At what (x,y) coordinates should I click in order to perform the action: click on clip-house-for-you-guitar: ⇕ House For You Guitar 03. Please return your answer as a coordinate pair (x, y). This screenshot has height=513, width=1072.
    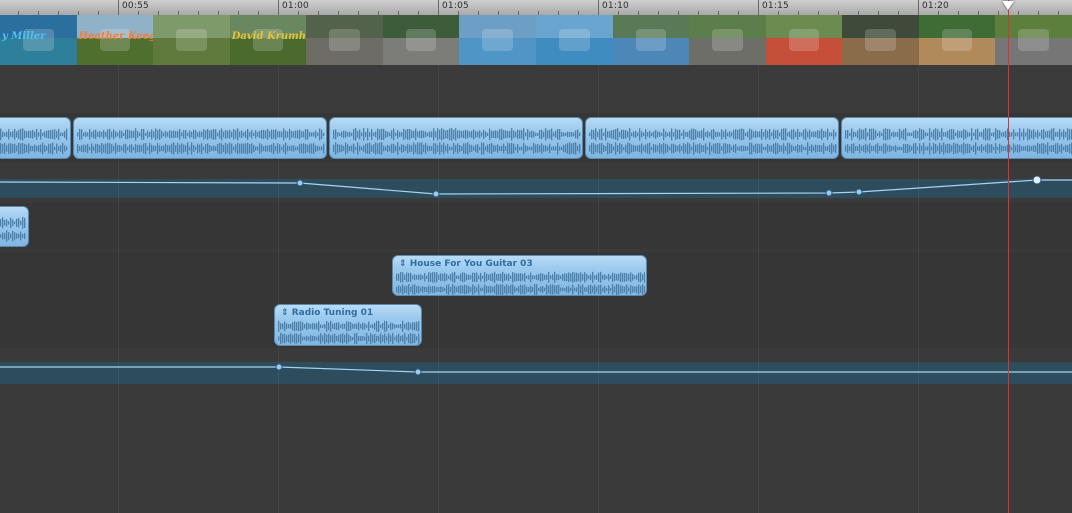
    Looking at the image, I should click on (519, 275).